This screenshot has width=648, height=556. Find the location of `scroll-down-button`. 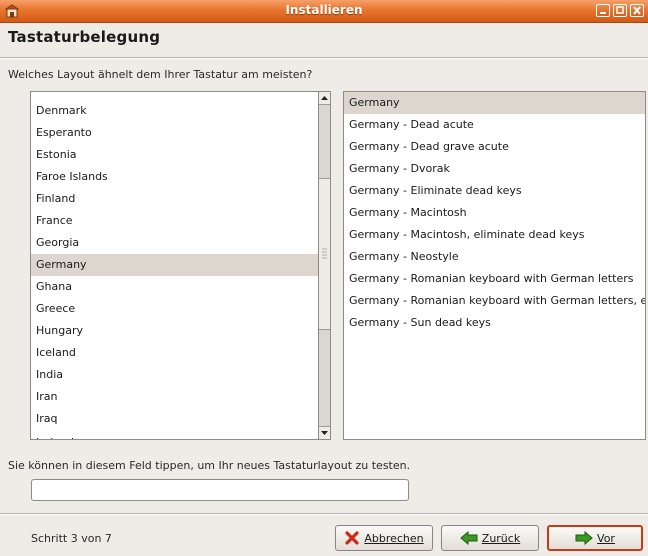

scroll-down-button is located at coordinates (324, 432).